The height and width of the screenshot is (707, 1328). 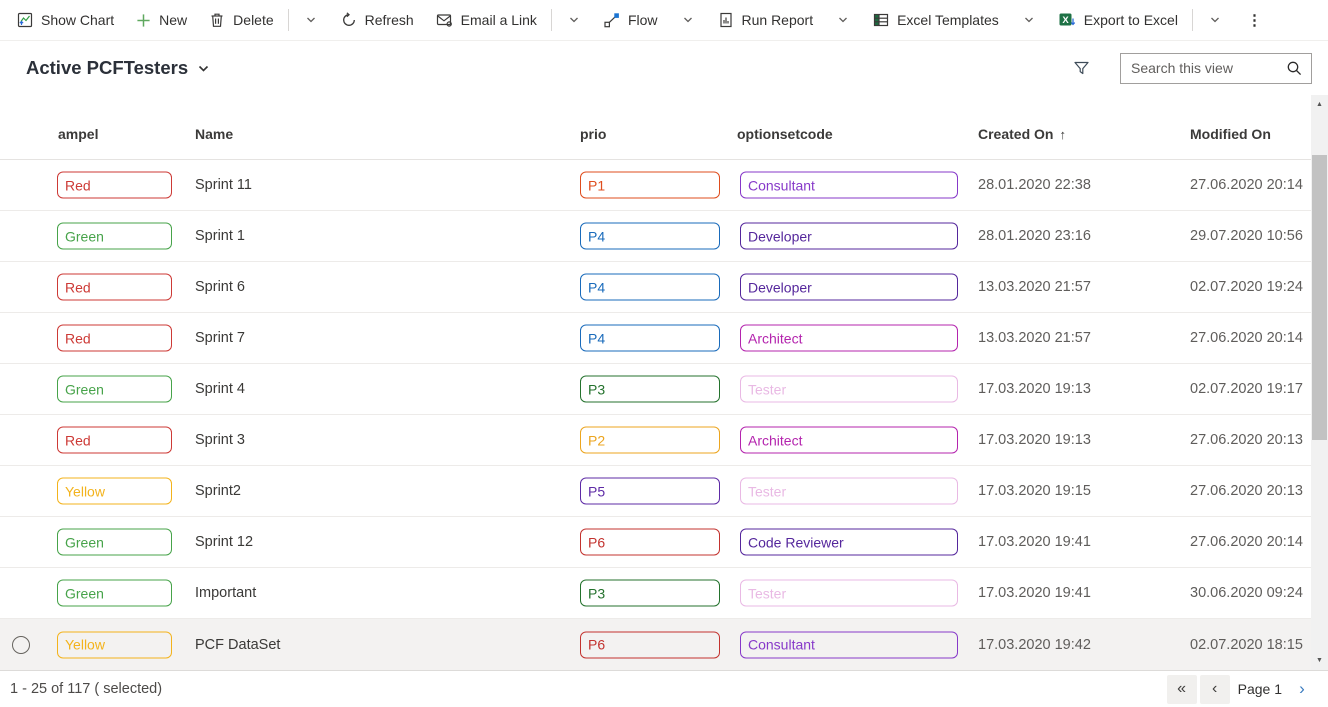 What do you see at coordinates (1254, 20) in the screenshot?
I see `more-commands-button: ⋮` at bounding box center [1254, 20].